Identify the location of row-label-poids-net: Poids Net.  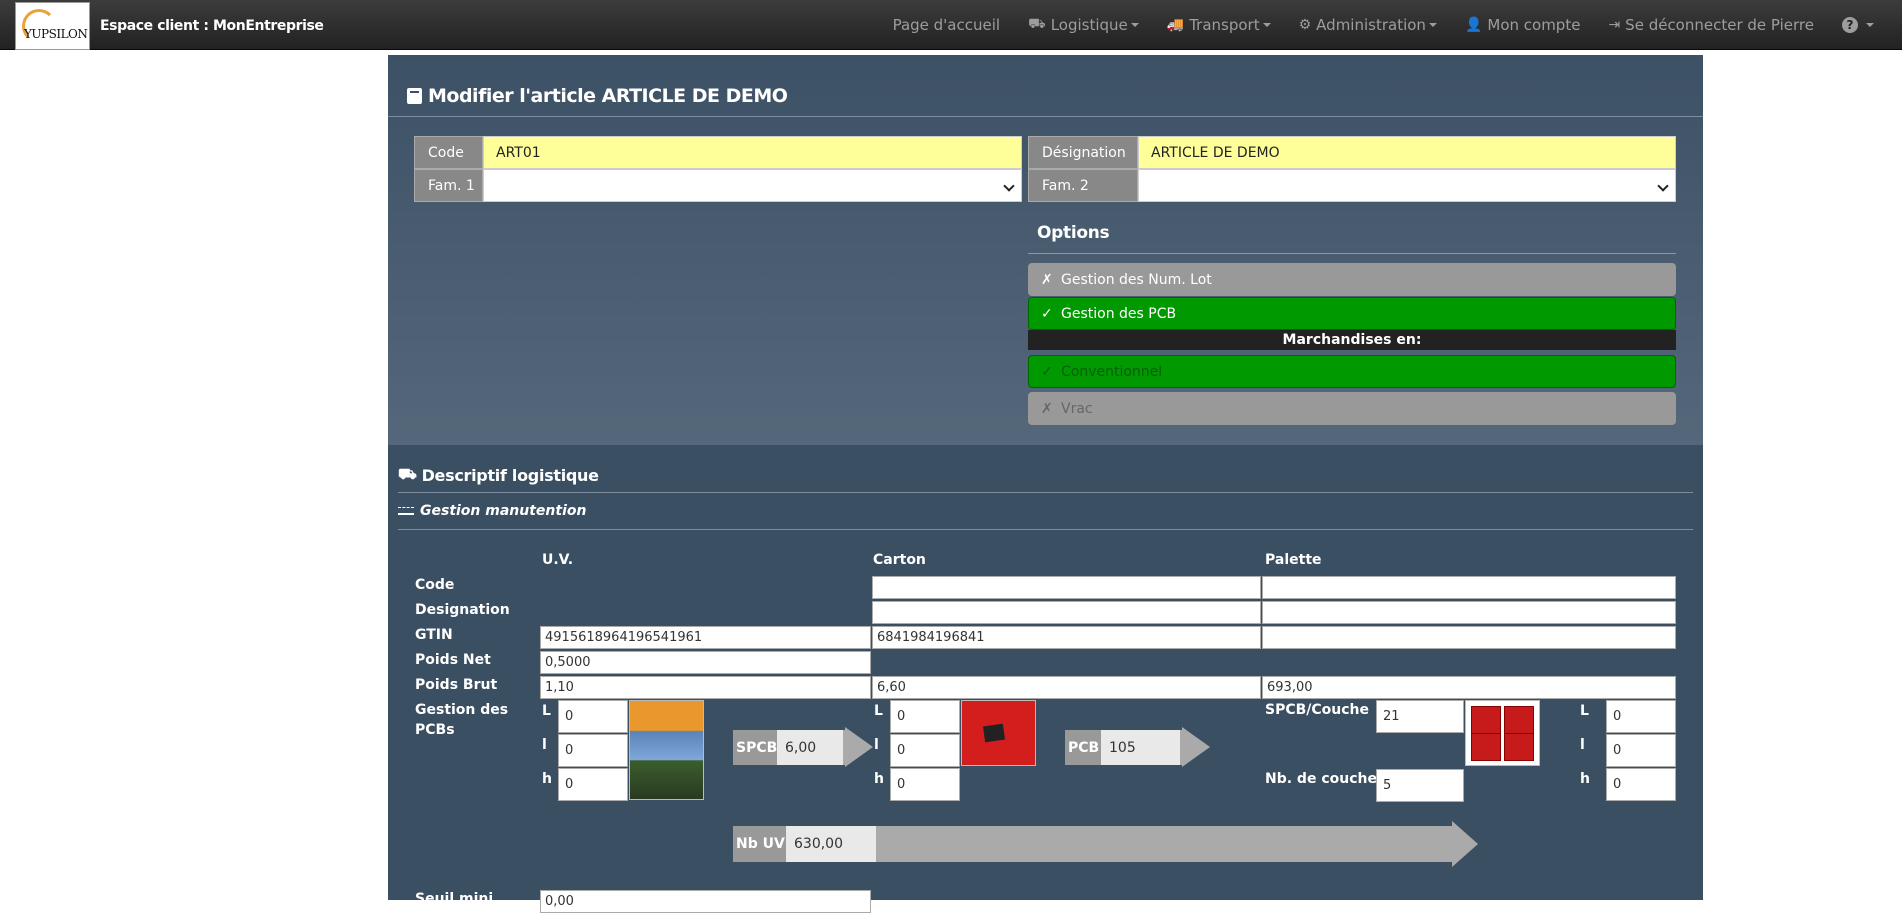
(453, 660).